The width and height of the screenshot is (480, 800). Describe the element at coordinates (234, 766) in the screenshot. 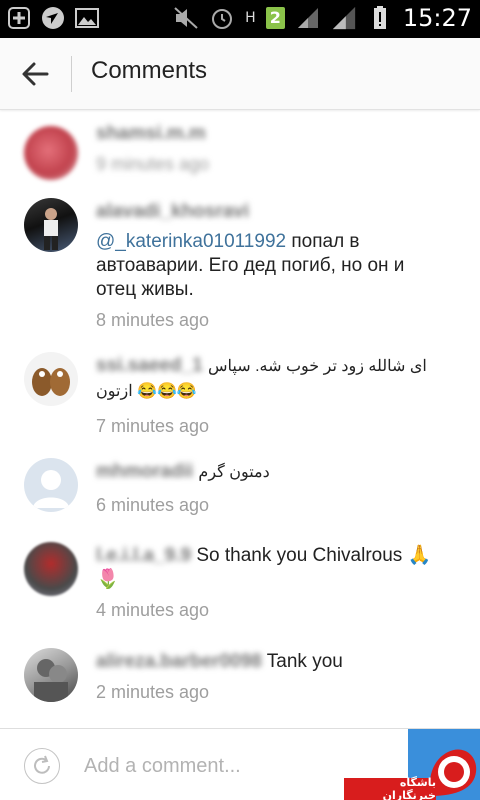

I see `comment-input` at that location.